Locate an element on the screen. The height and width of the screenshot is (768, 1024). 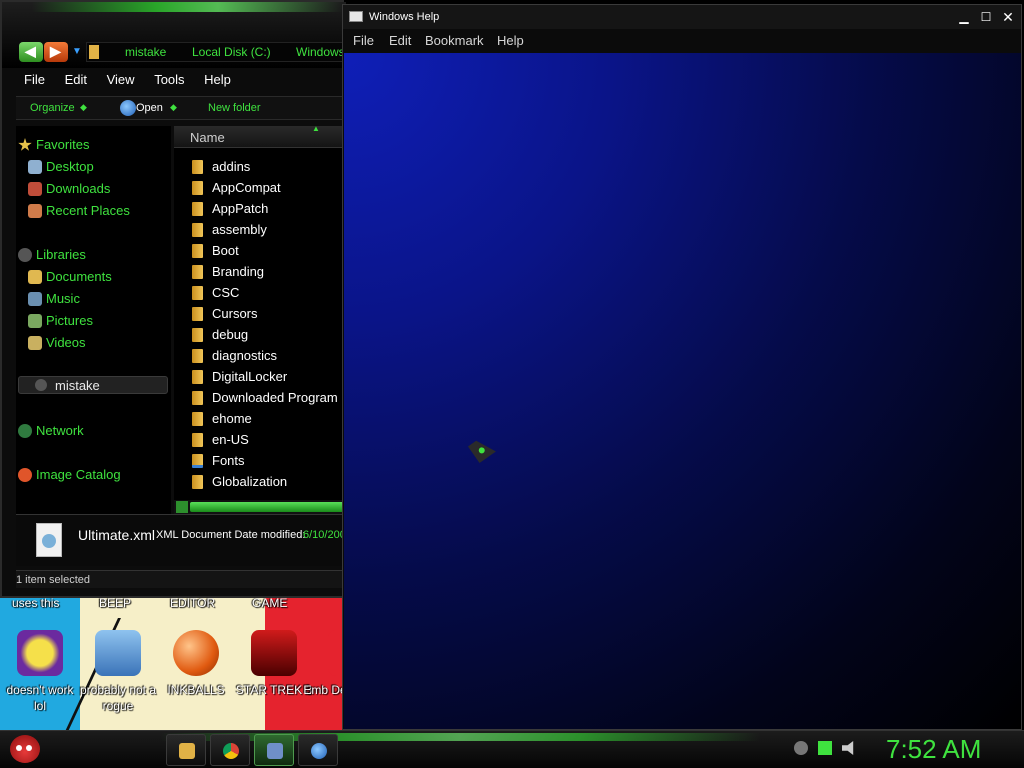
details-date-label: Date modified: is located at coordinates (270, 535).